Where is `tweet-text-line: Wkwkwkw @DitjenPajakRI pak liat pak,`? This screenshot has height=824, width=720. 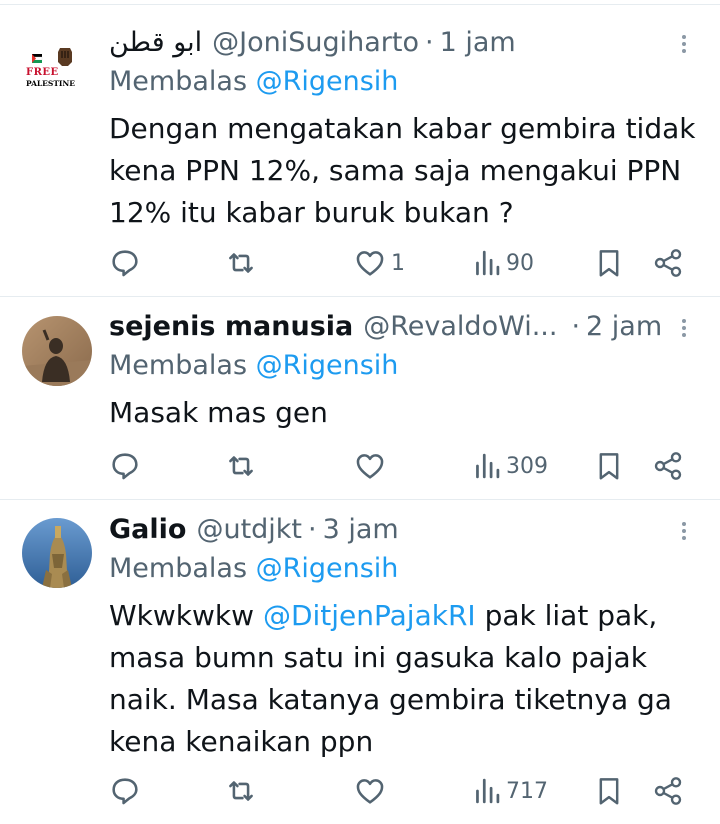
tweet-text-line: Wkwkwkw @DitjenPajakRI pak liat pak, is located at coordinates (404, 616).